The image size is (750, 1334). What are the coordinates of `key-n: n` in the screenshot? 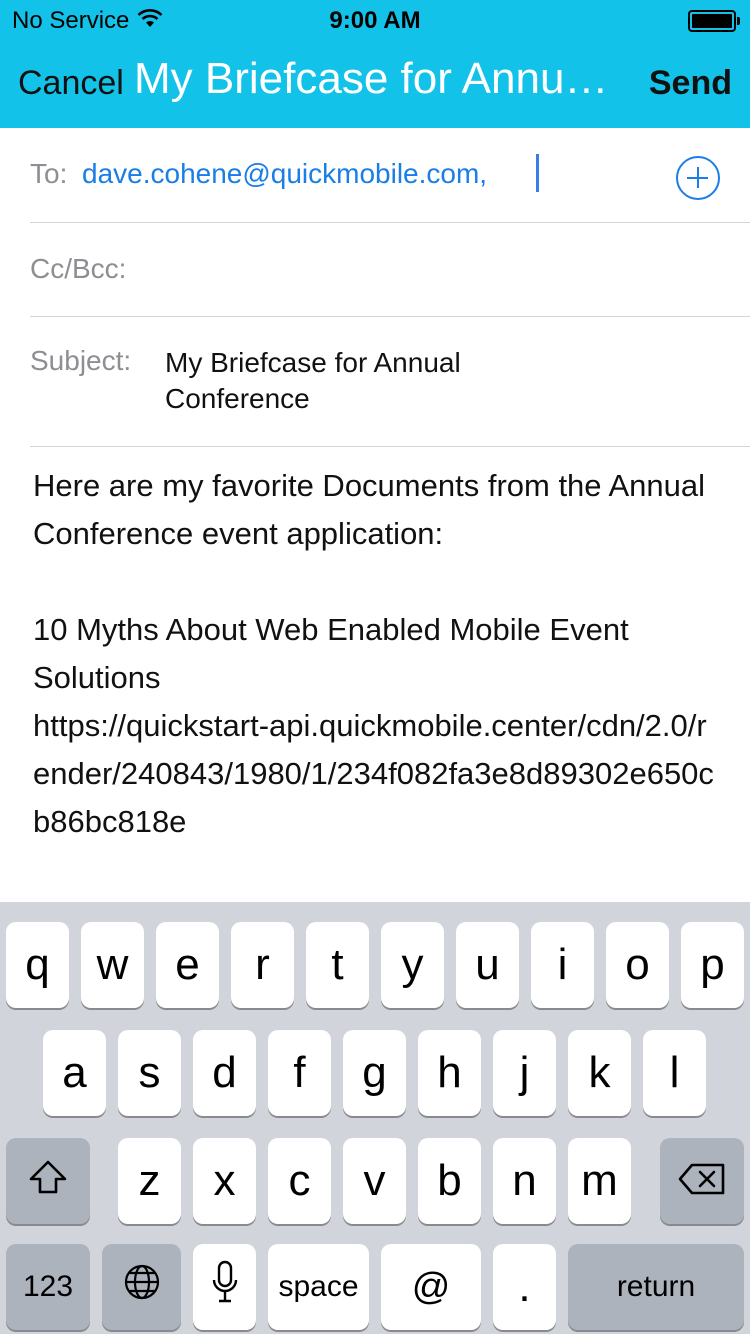 It's located at (524, 1181).